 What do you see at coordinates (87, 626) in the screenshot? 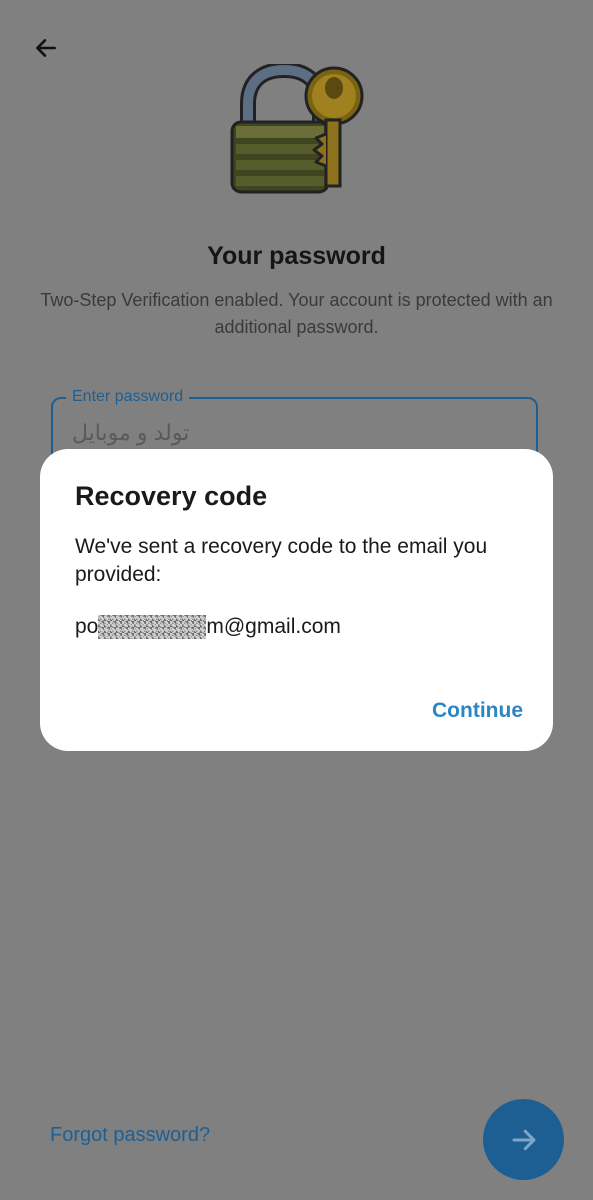
I see `email-prefix: po` at bounding box center [87, 626].